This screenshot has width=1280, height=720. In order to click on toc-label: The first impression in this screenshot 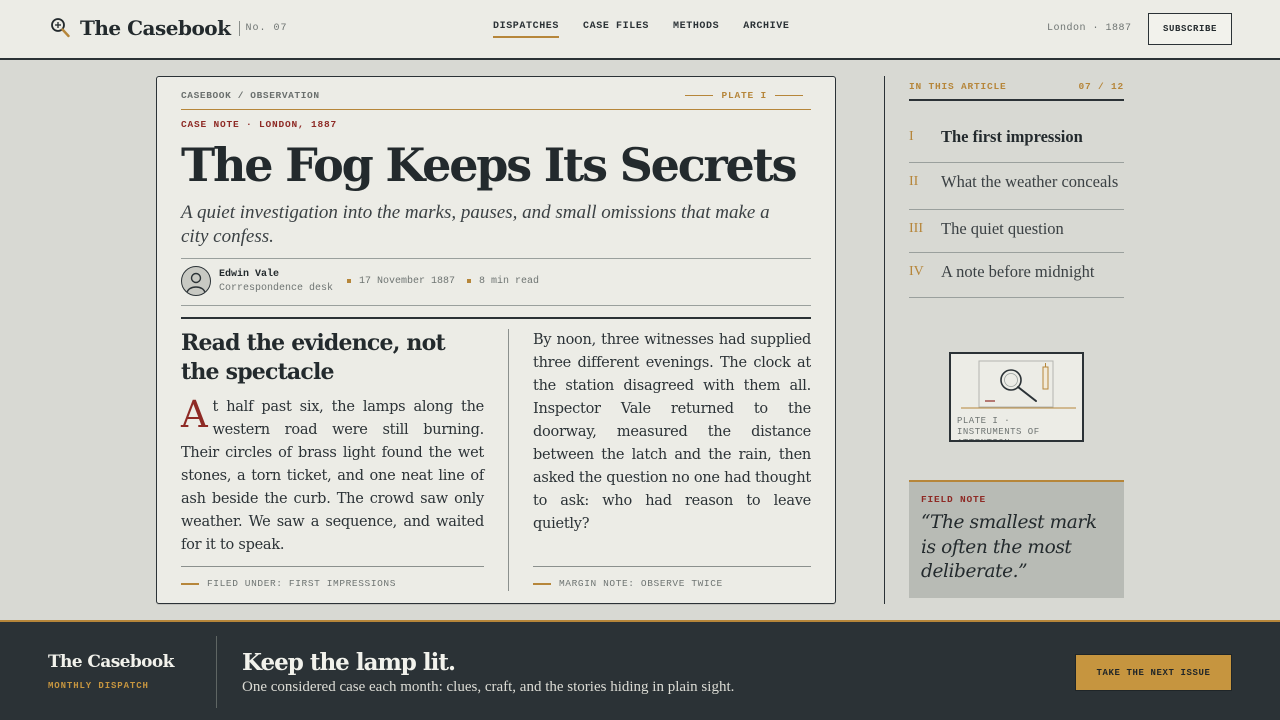, I will do `click(1012, 136)`.